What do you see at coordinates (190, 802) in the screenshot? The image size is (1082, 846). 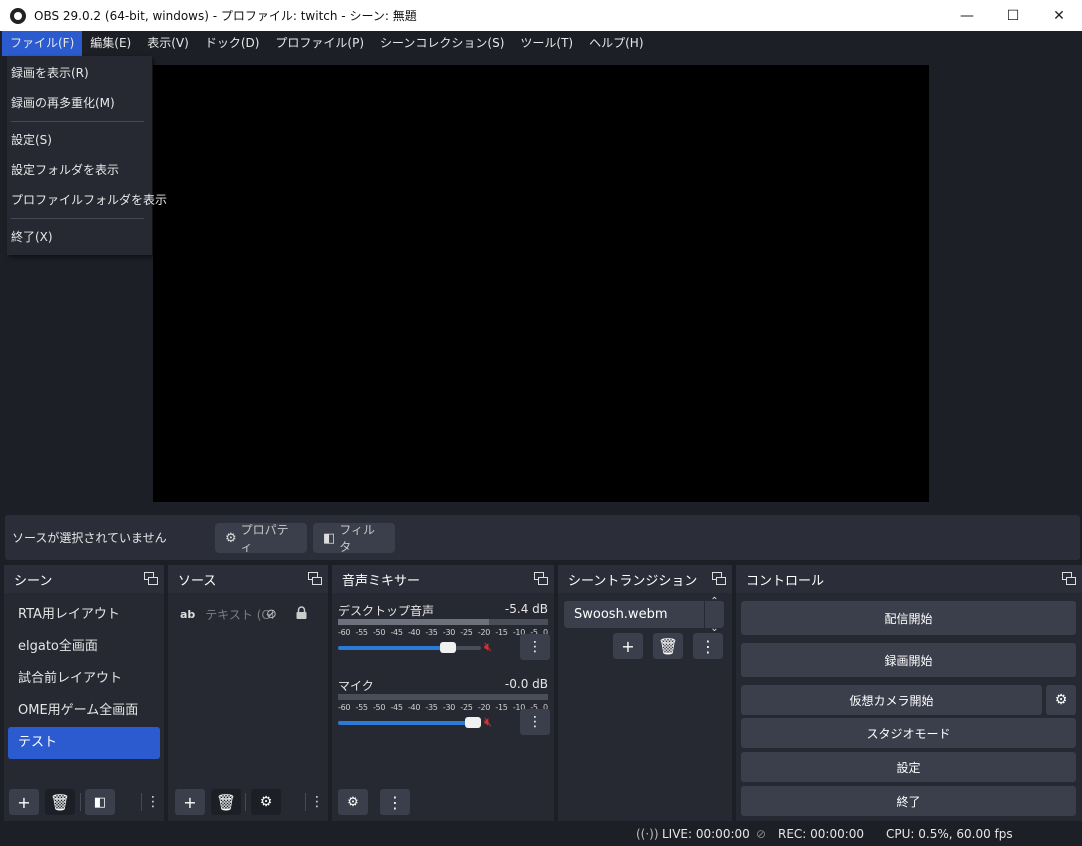 I see `add-source-button: +` at bounding box center [190, 802].